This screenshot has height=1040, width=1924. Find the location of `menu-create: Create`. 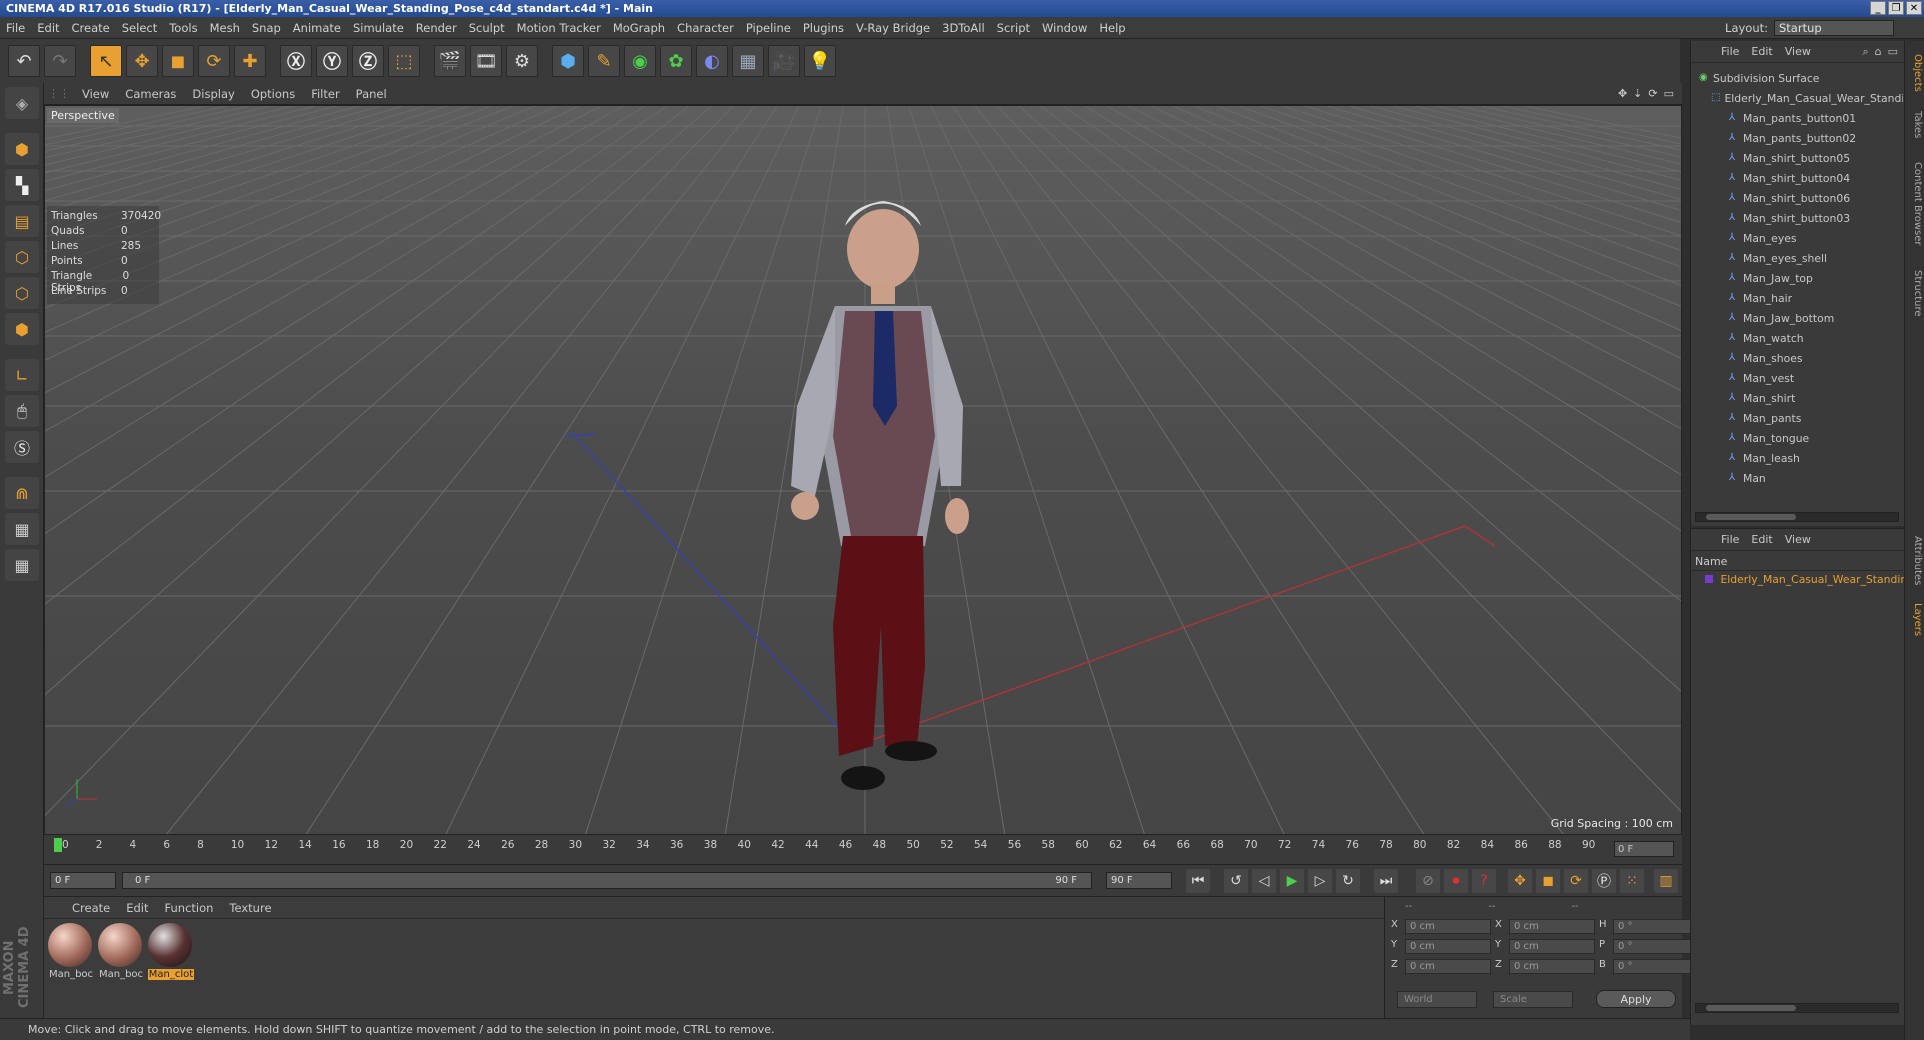

menu-create: Create is located at coordinates (91, 28).